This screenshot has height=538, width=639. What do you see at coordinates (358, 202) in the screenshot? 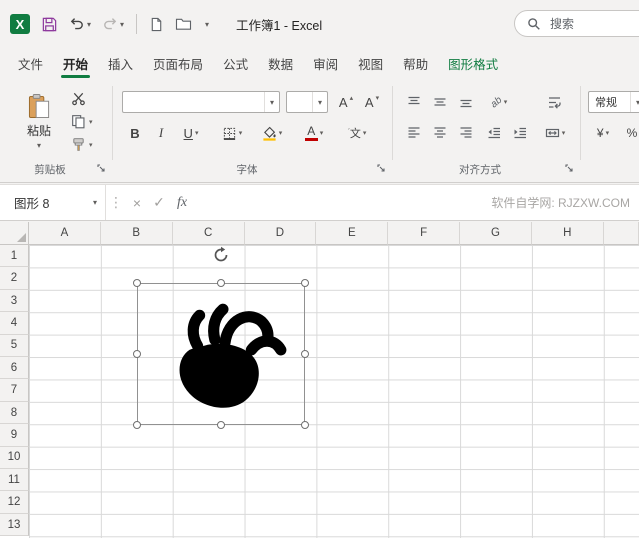
I see `formula-input` at bounding box center [358, 202].